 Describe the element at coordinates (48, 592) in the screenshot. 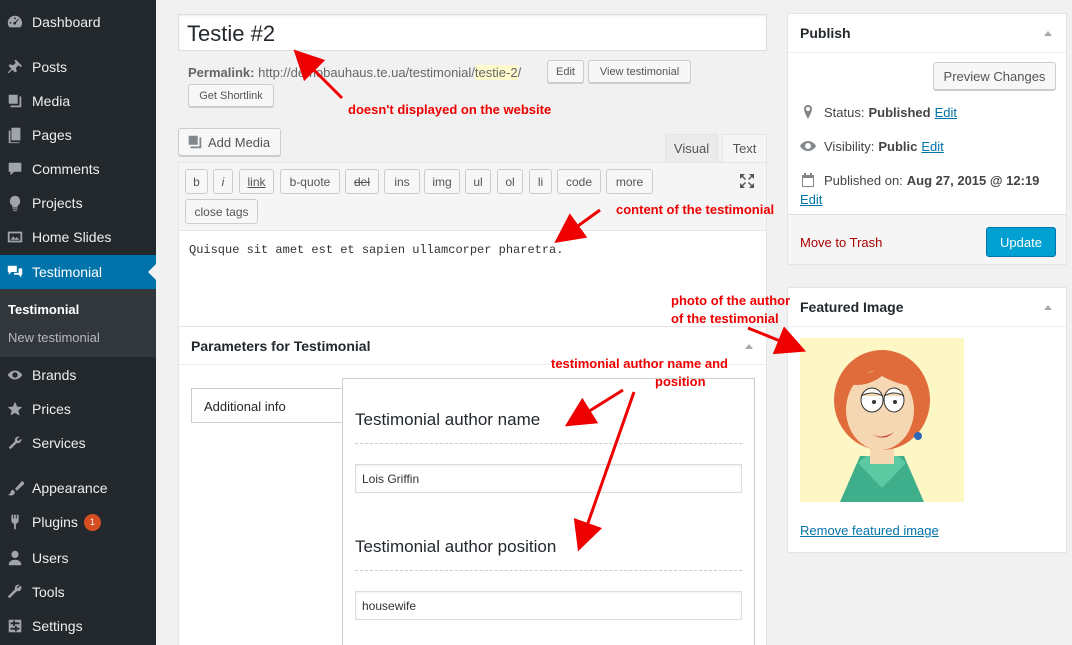

I see `menu-label: Tools` at that location.